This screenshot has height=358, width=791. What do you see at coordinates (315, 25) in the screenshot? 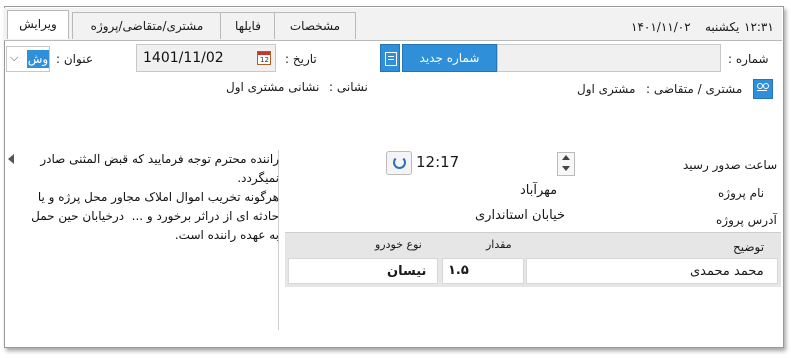
I see `tab-specifications: مشخصات` at bounding box center [315, 25].